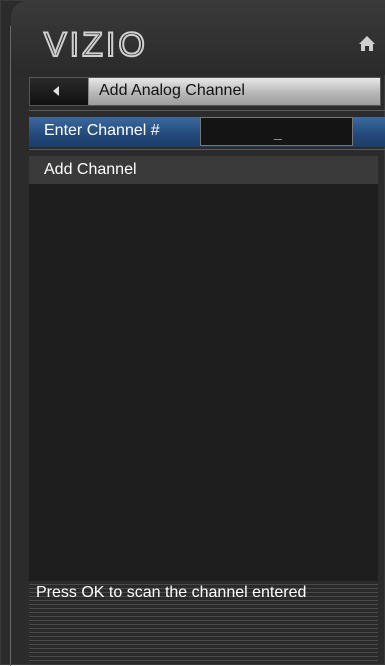 The image size is (385, 666). I want to click on panel-border, so click(10, 346).